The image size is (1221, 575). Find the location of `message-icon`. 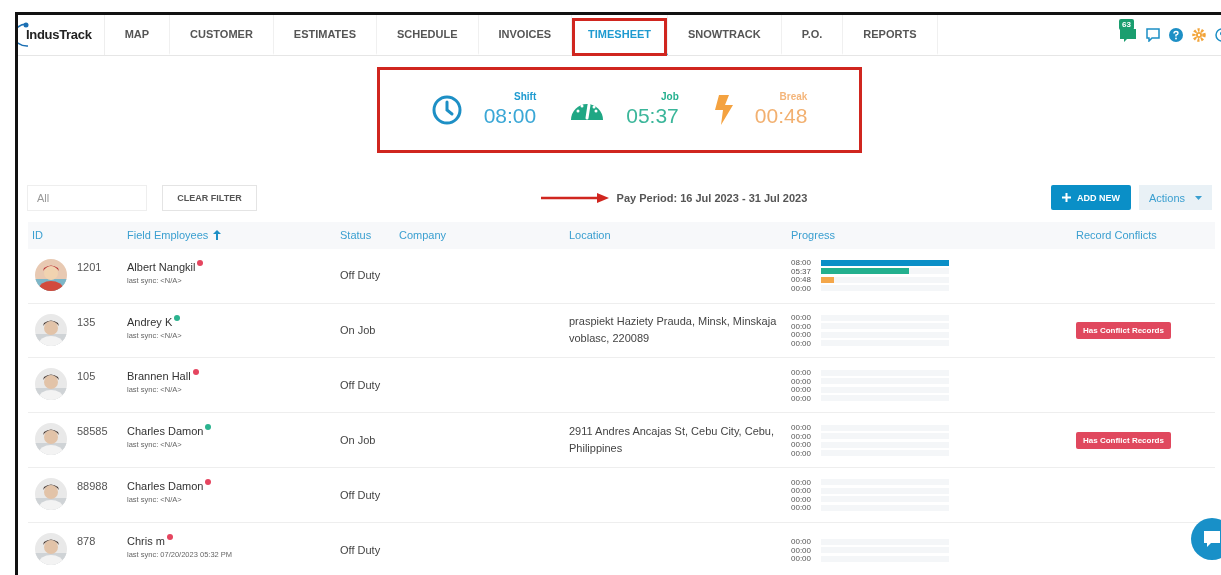

message-icon is located at coordinates (1153, 34).